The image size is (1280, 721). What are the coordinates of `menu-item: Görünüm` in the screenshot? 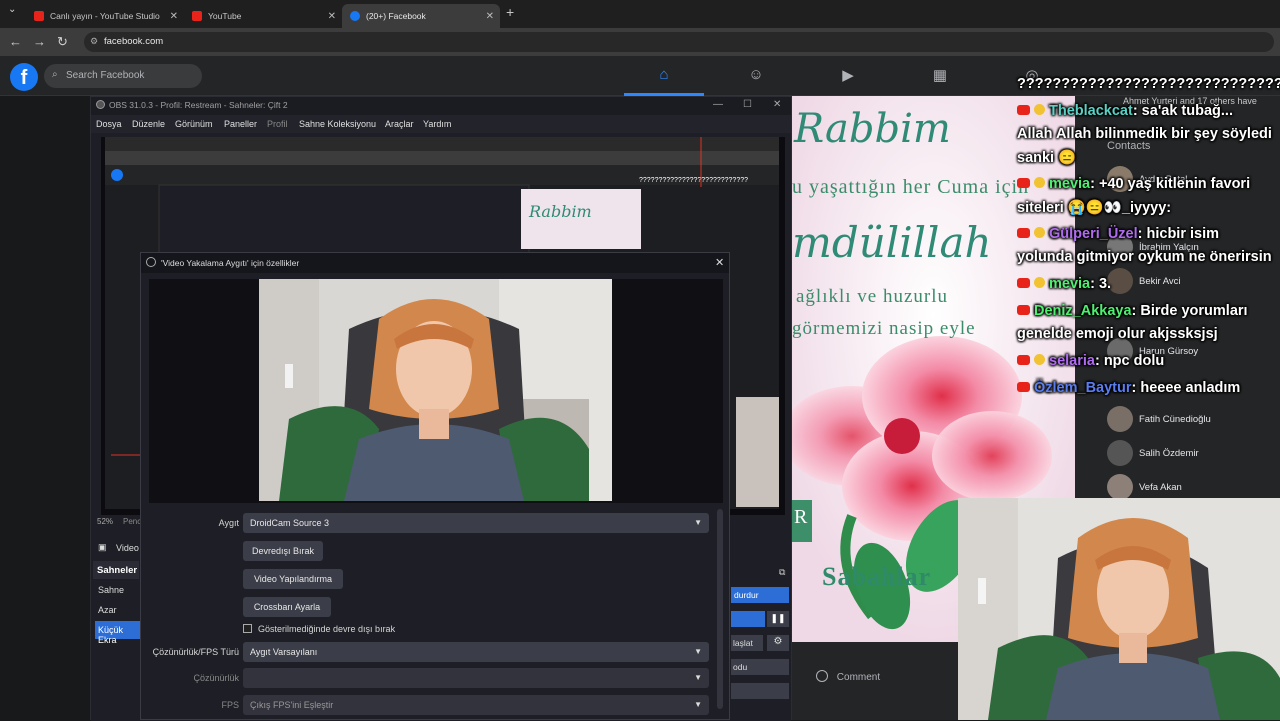 It's located at (194, 124).